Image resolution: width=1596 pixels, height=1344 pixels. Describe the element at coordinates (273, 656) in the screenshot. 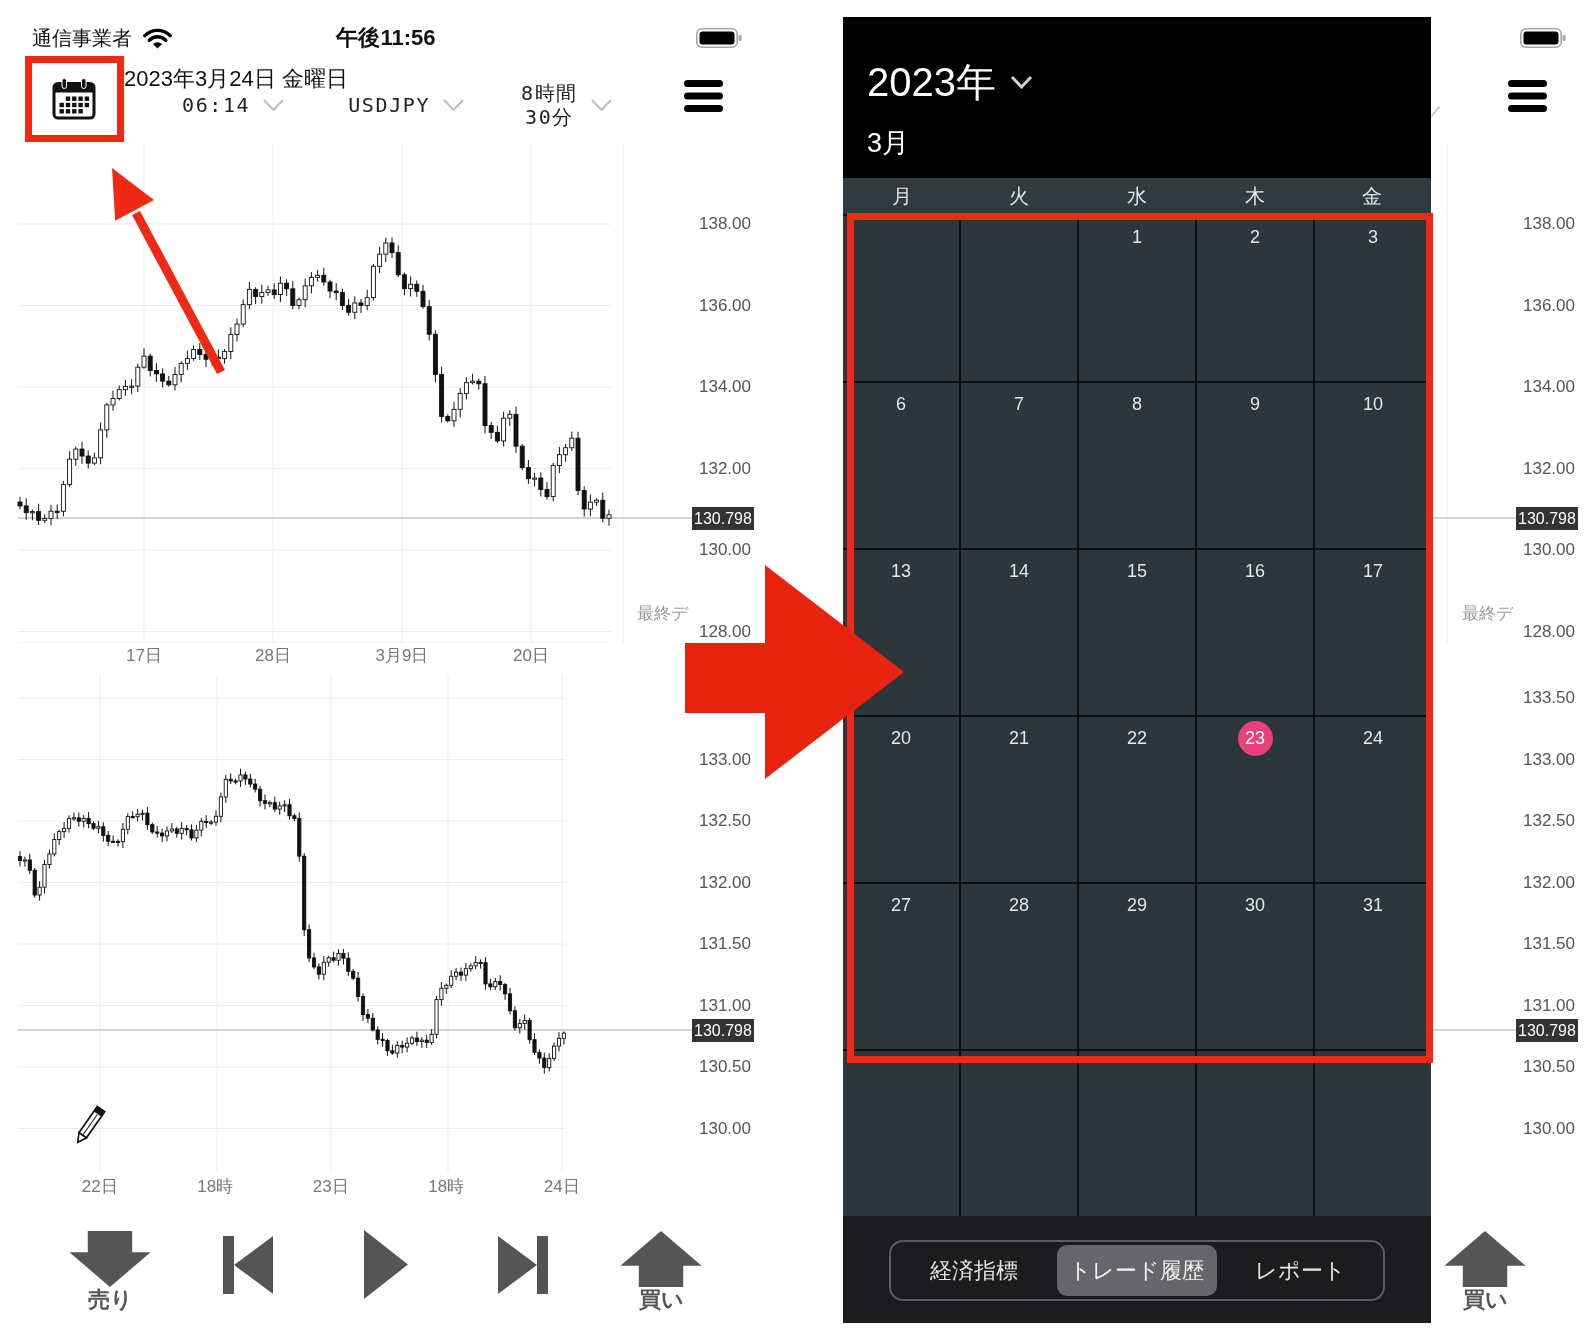

I see `axis-label: 28日` at that location.